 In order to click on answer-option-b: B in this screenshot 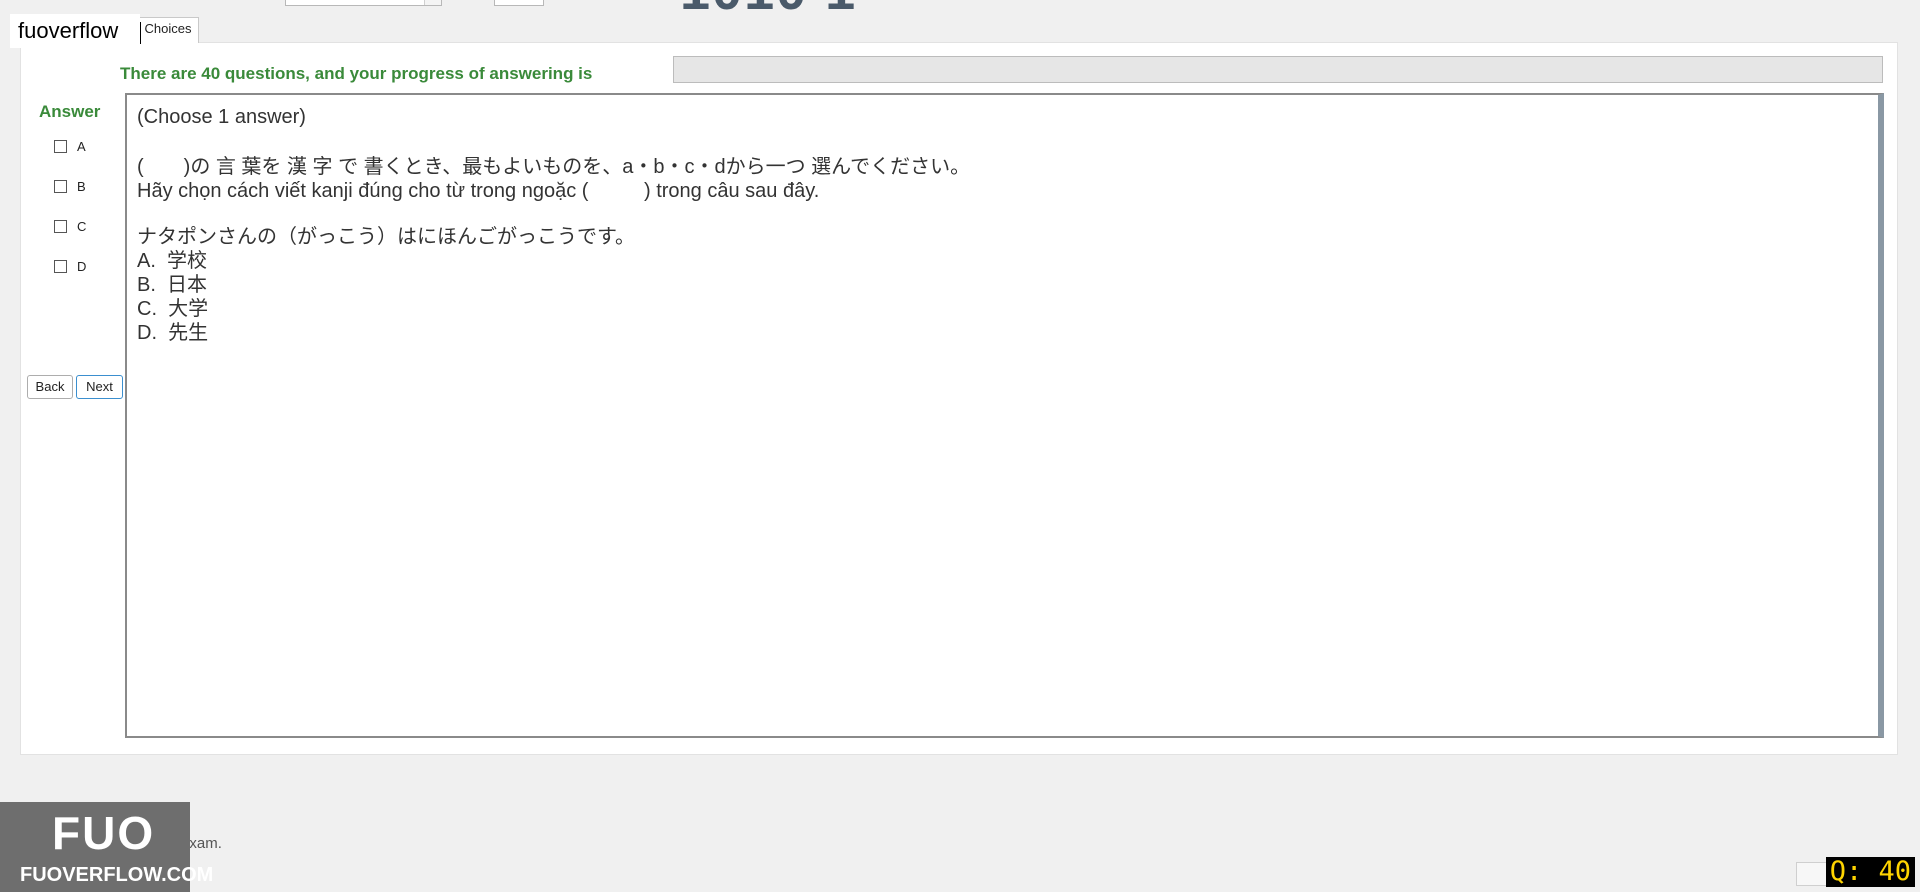, I will do `click(70, 186)`.